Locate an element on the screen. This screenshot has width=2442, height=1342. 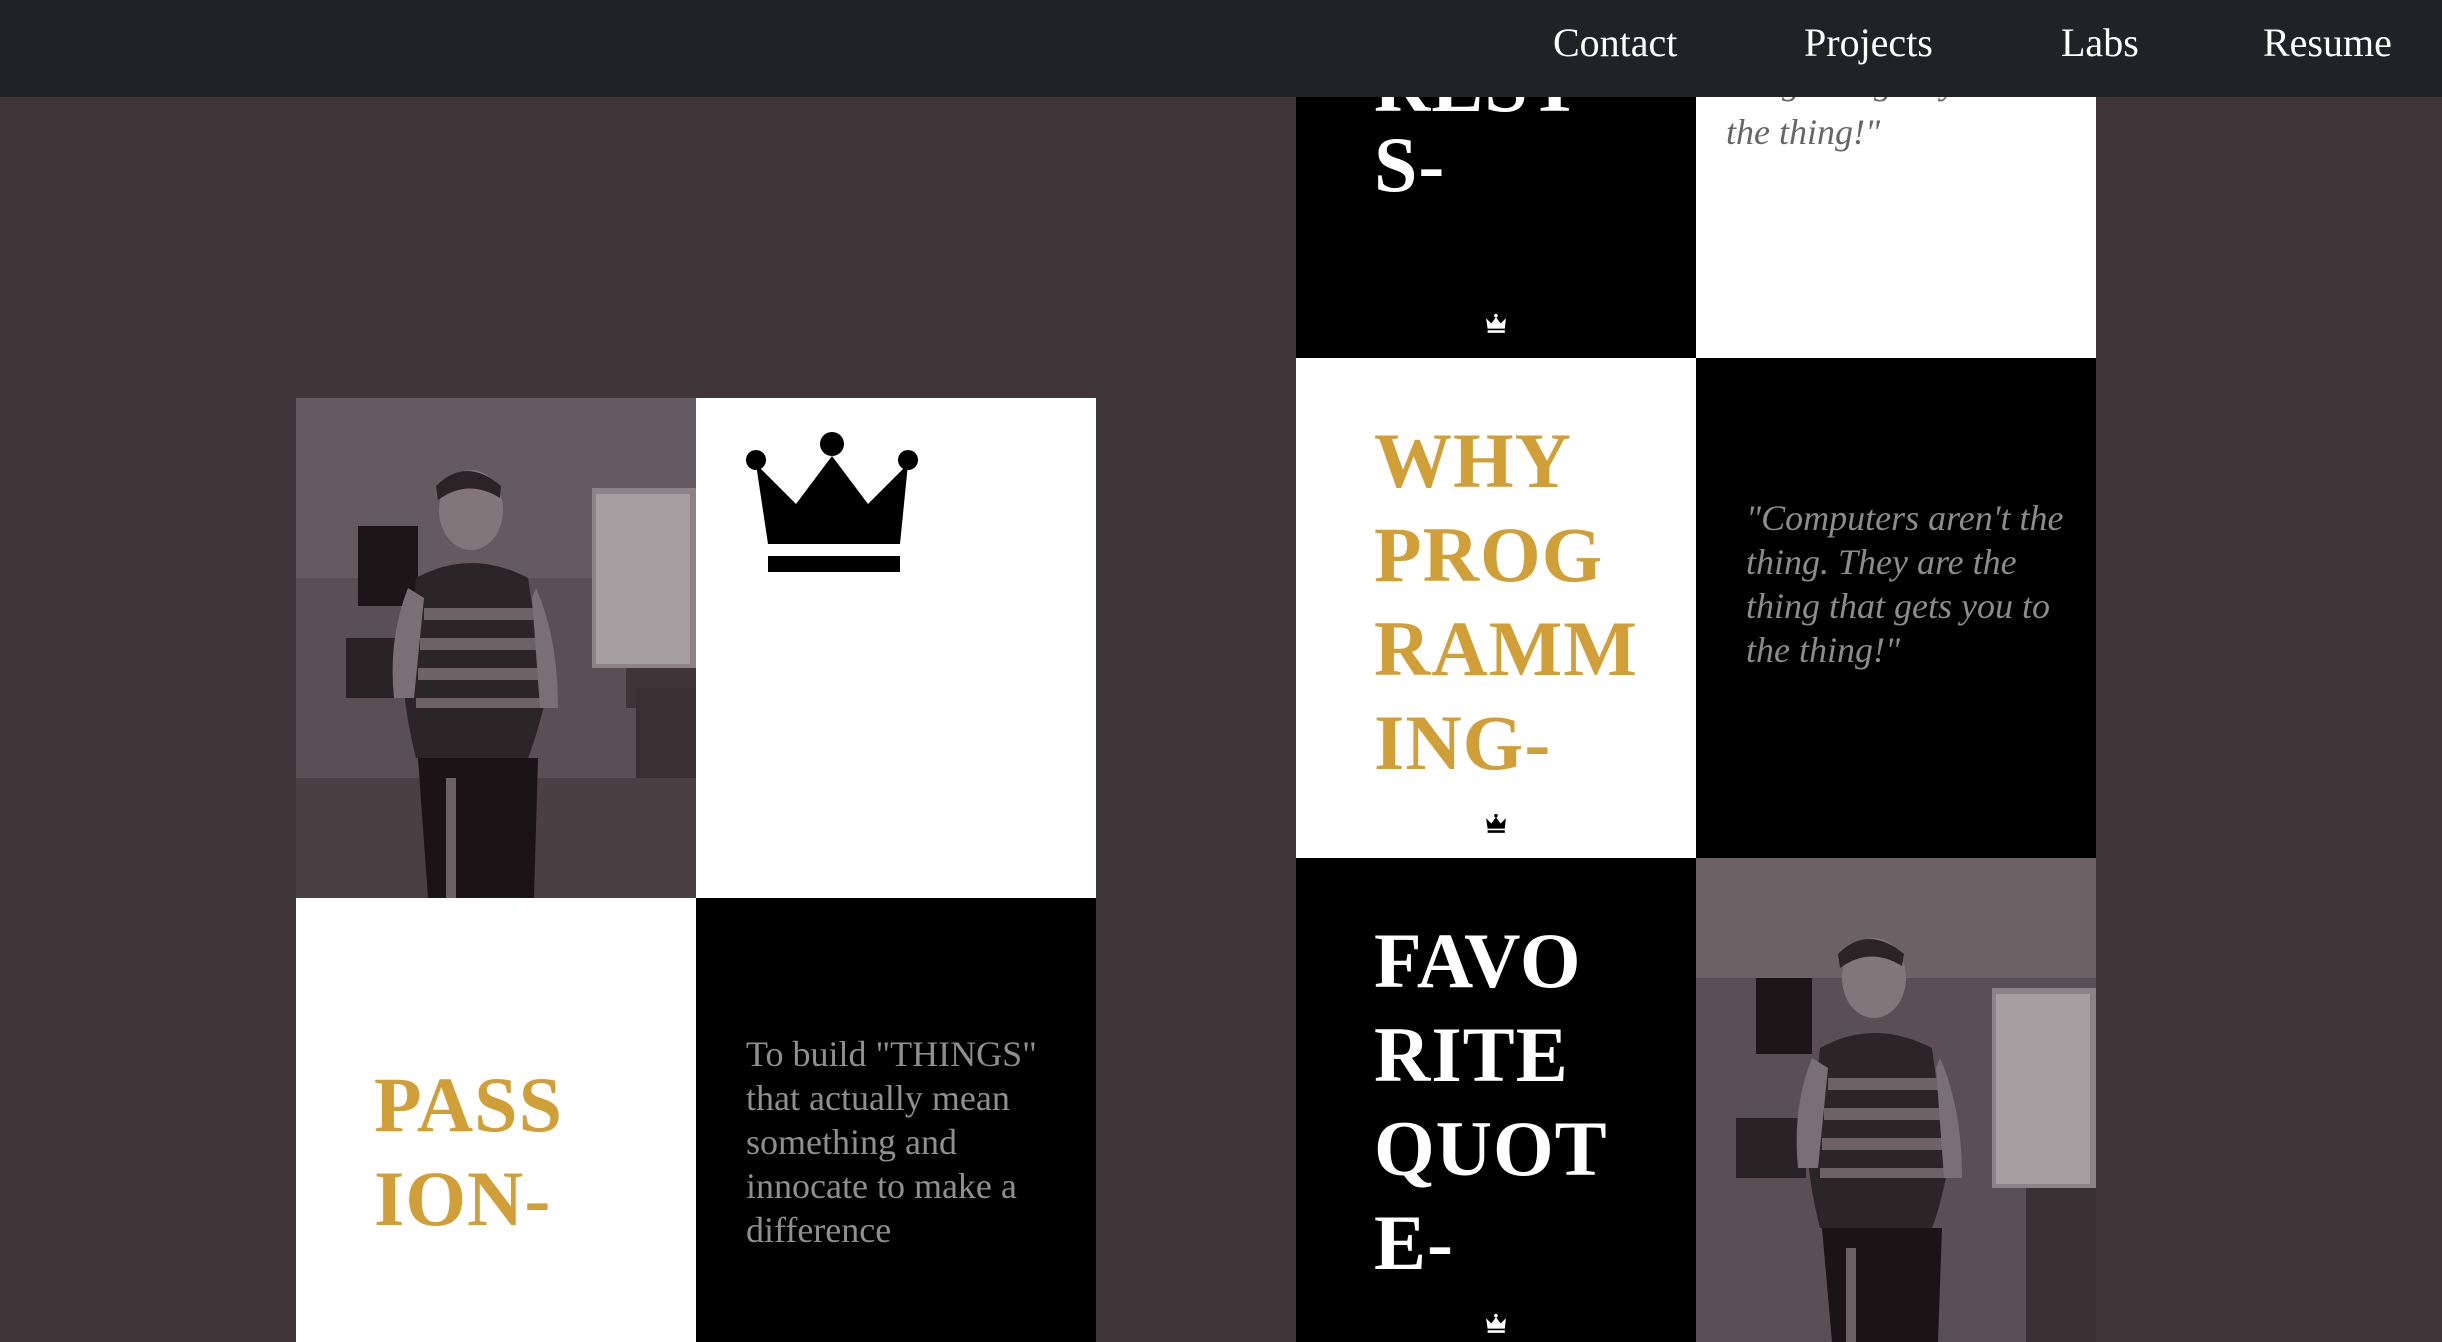
crown-tile is located at coordinates (896, 648).